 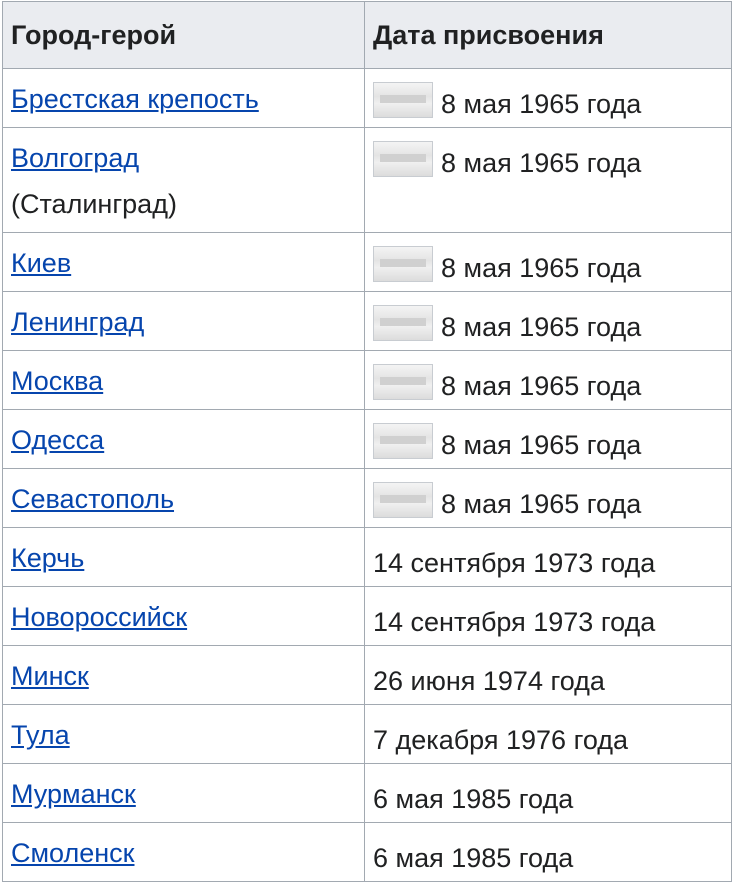 What do you see at coordinates (183, 734) in the screenshot?
I see `city-cell: Тула` at bounding box center [183, 734].